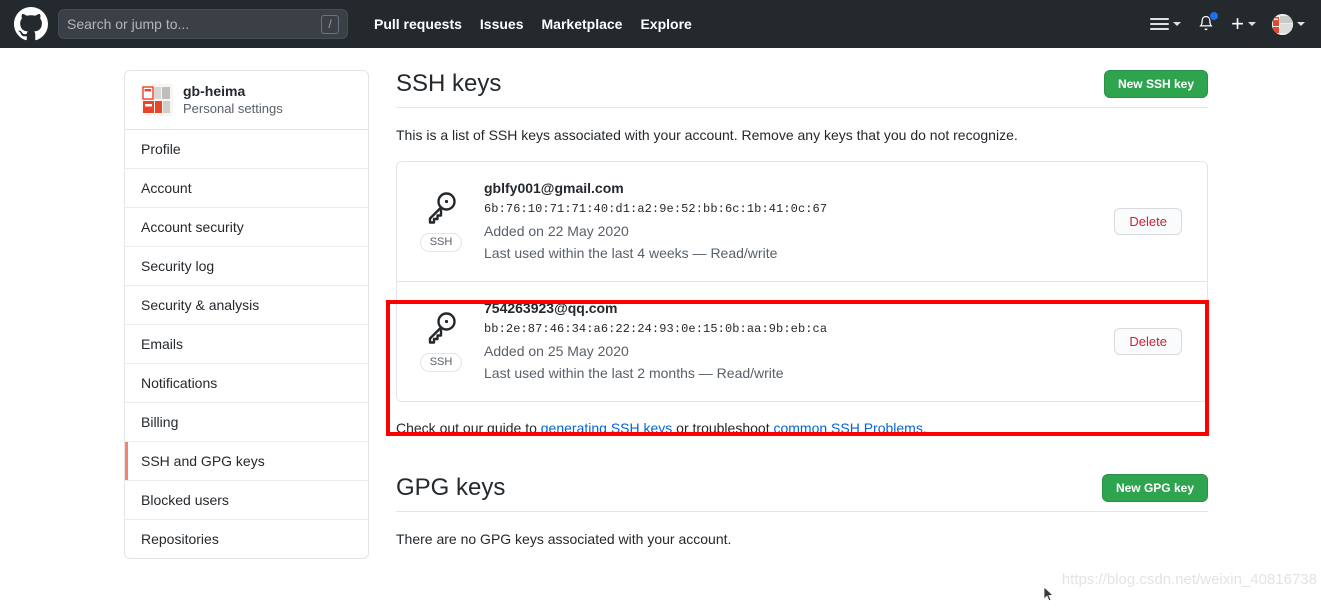 Image resolution: width=1321 pixels, height=609 pixels. I want to click on ssh-help-middle: or troubleshoot, so click(722, 428).